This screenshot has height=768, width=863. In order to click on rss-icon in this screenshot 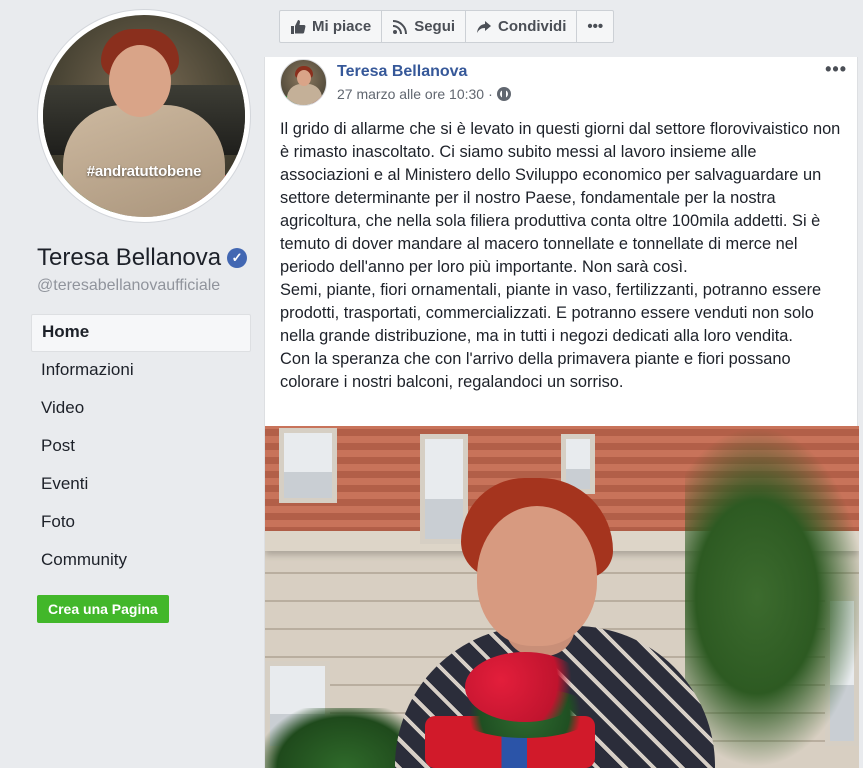, I will do `click(400, 26)`.